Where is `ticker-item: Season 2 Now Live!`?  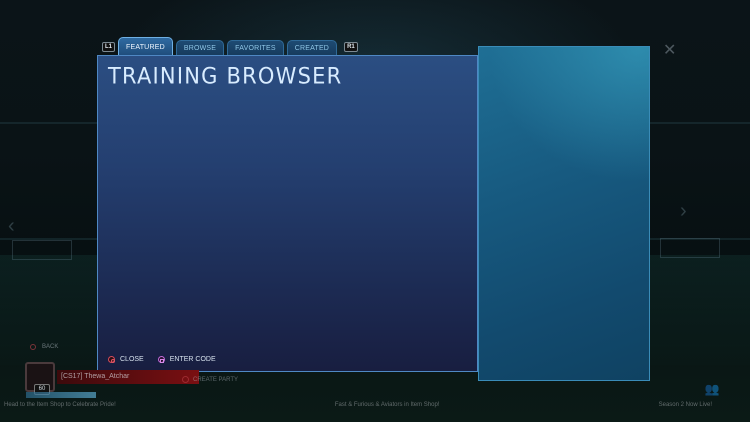 ticker-item: Season 2 Now Live! is located at coordinates (685, 405).